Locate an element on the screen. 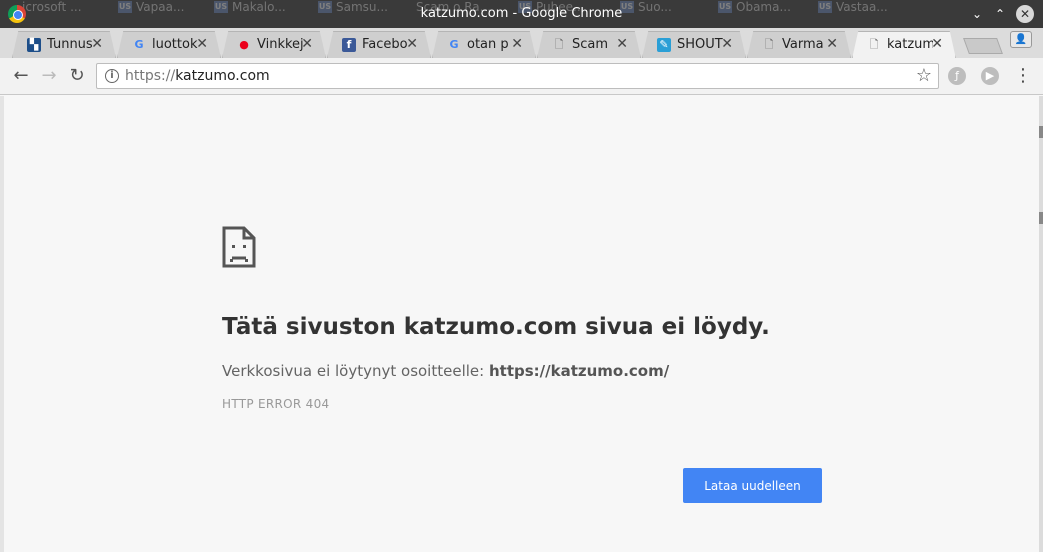 The image size is (1043, 552). tab-shout: ✎ SHOUT ✕ is located at coordinates (694, 44).